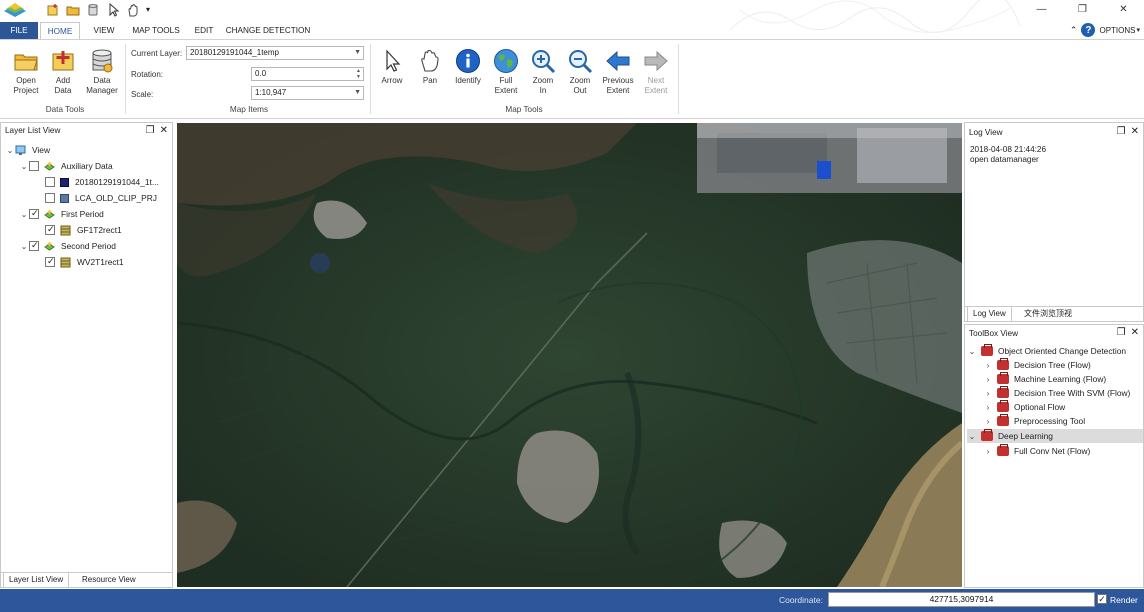  What do you see at coordinates (580, 90) in the screenshot?
I see `zoom-out-label-2: Out` at bounding box center [580, 90].